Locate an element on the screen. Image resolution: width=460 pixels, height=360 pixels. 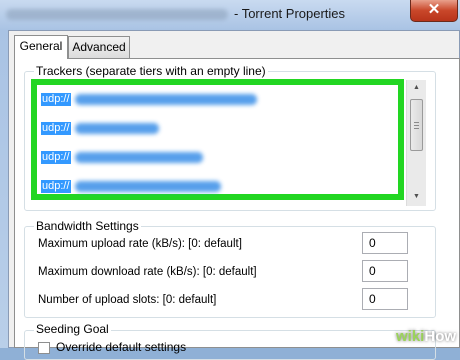
override-default-checkbox is located at coordinates (44, 348).